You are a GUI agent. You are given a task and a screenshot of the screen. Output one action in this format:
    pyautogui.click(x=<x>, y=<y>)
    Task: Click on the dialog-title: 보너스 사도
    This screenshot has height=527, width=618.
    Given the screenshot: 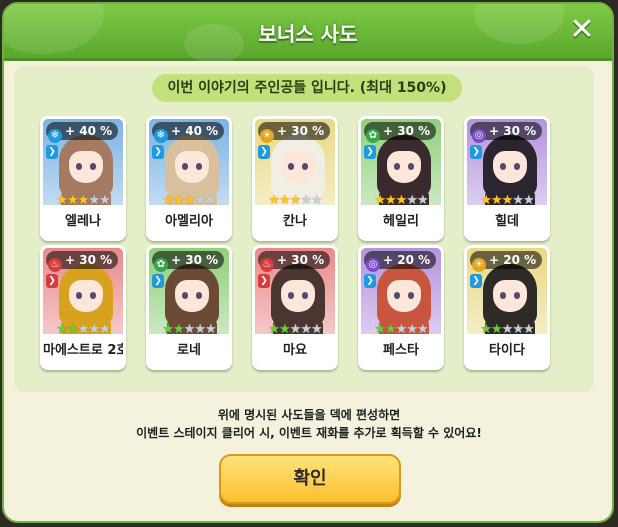 What is the action you would take?
    pyautogui.click(x=308, y=34)
    